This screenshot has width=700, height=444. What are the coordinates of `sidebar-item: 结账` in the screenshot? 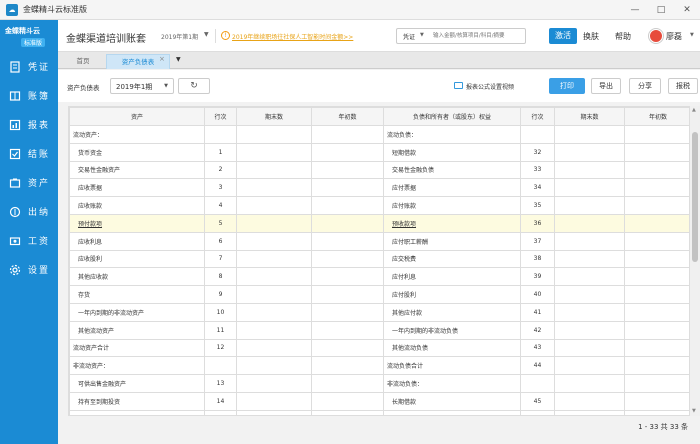 It's located at (29, 153).